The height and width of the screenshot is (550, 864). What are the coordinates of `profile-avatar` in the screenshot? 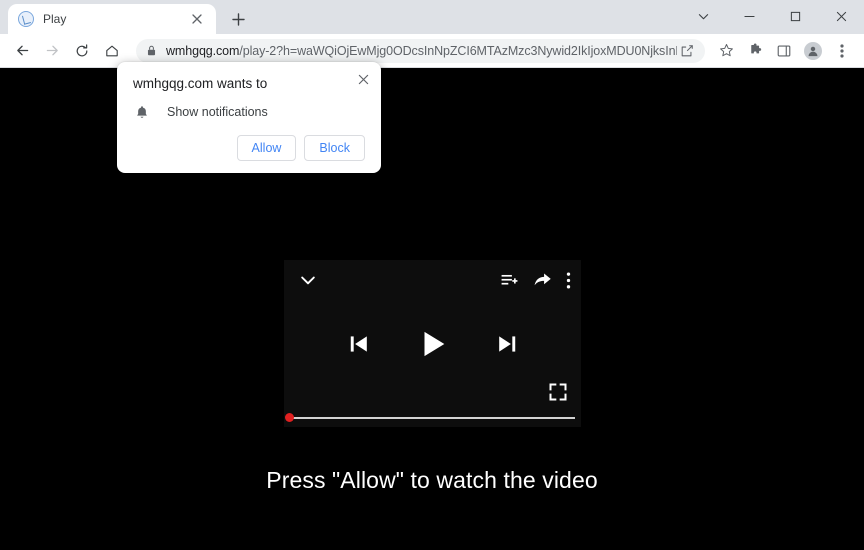 It's located at (813, 51).